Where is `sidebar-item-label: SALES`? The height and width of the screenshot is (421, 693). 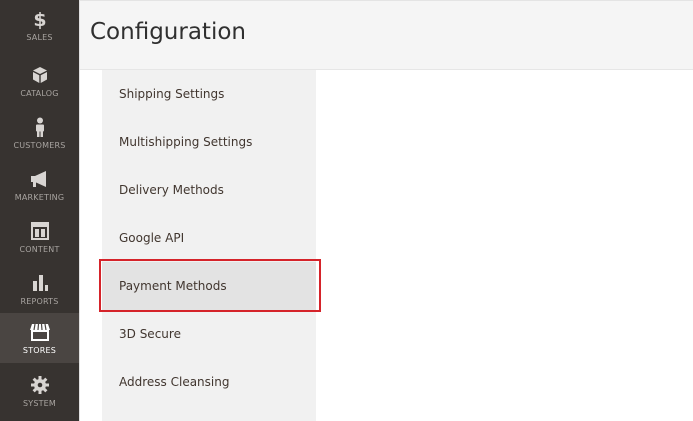 sidebar-item-label: SALES is located at coordinates (39, 37).